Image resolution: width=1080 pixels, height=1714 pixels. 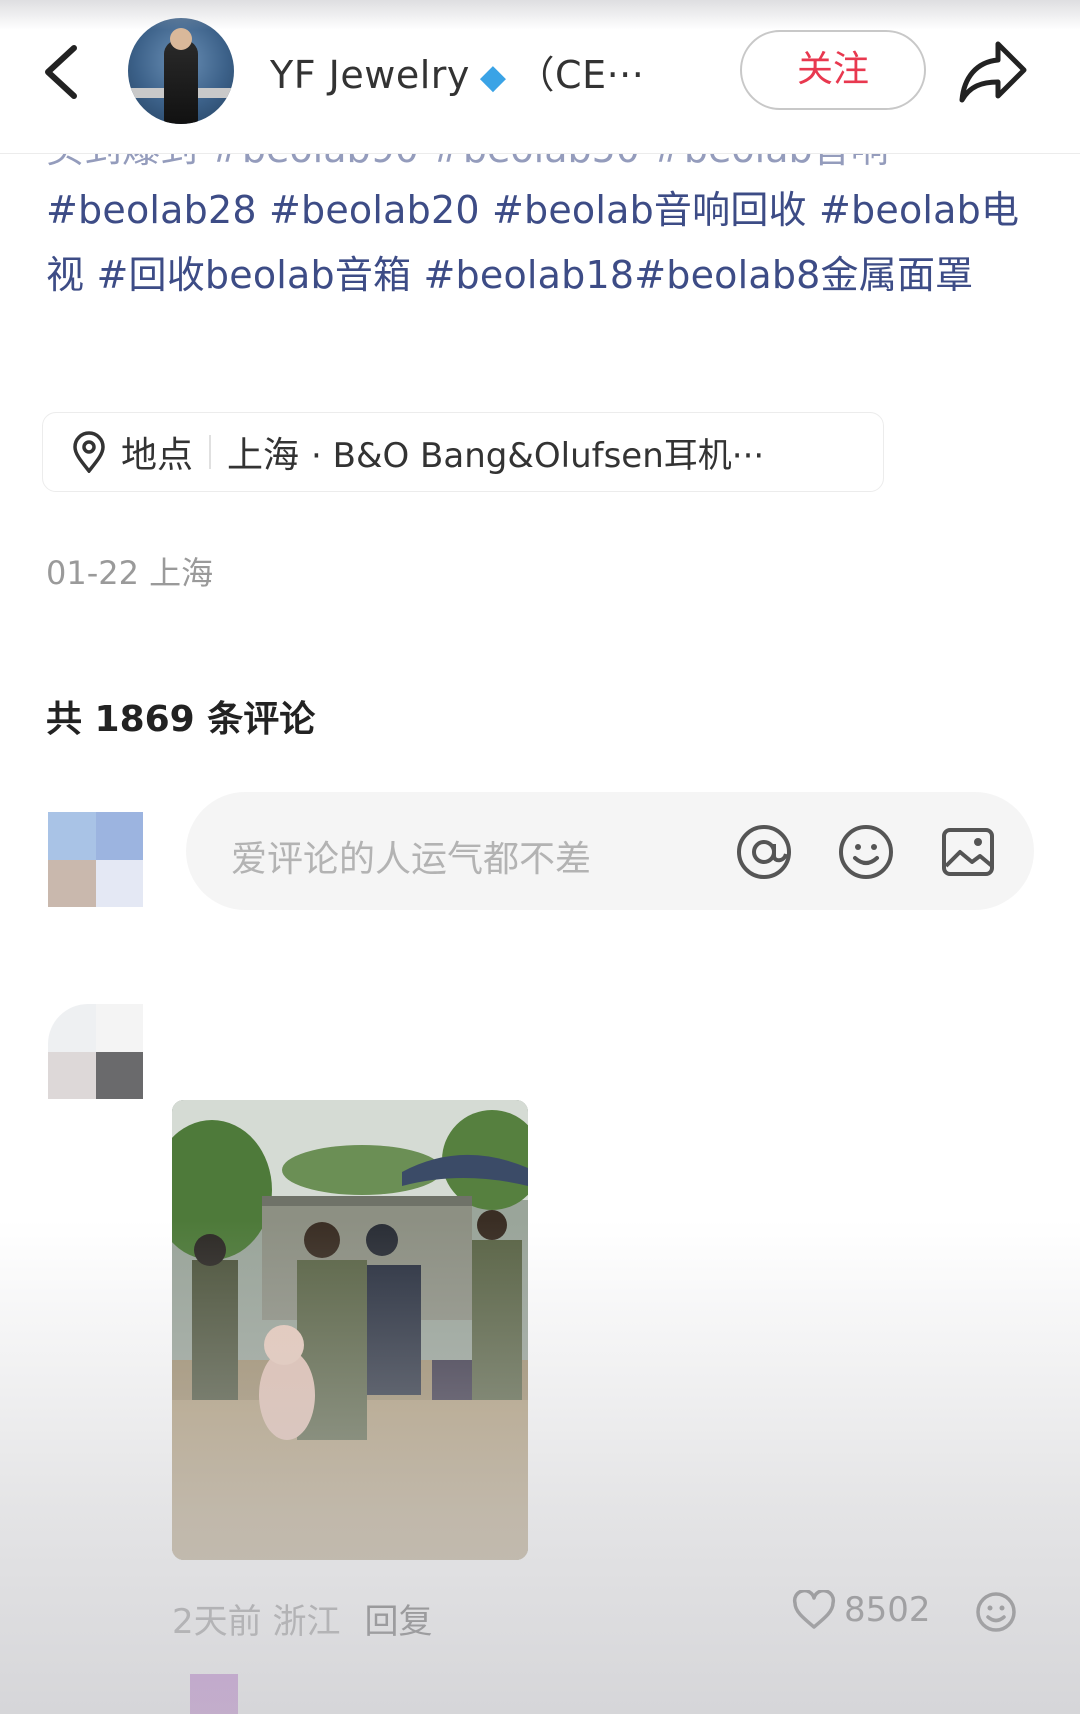 I want to click on comment-input: 爱评论的人运气都不差, so click(x=610, y=851).